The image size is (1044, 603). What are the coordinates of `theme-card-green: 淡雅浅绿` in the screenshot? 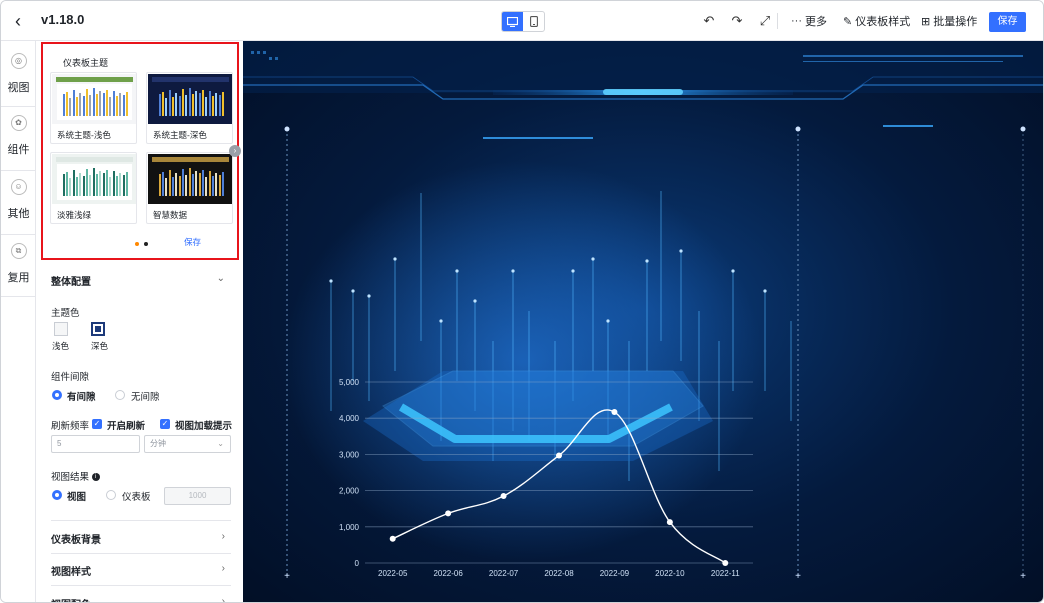 It's located at (93, 188).